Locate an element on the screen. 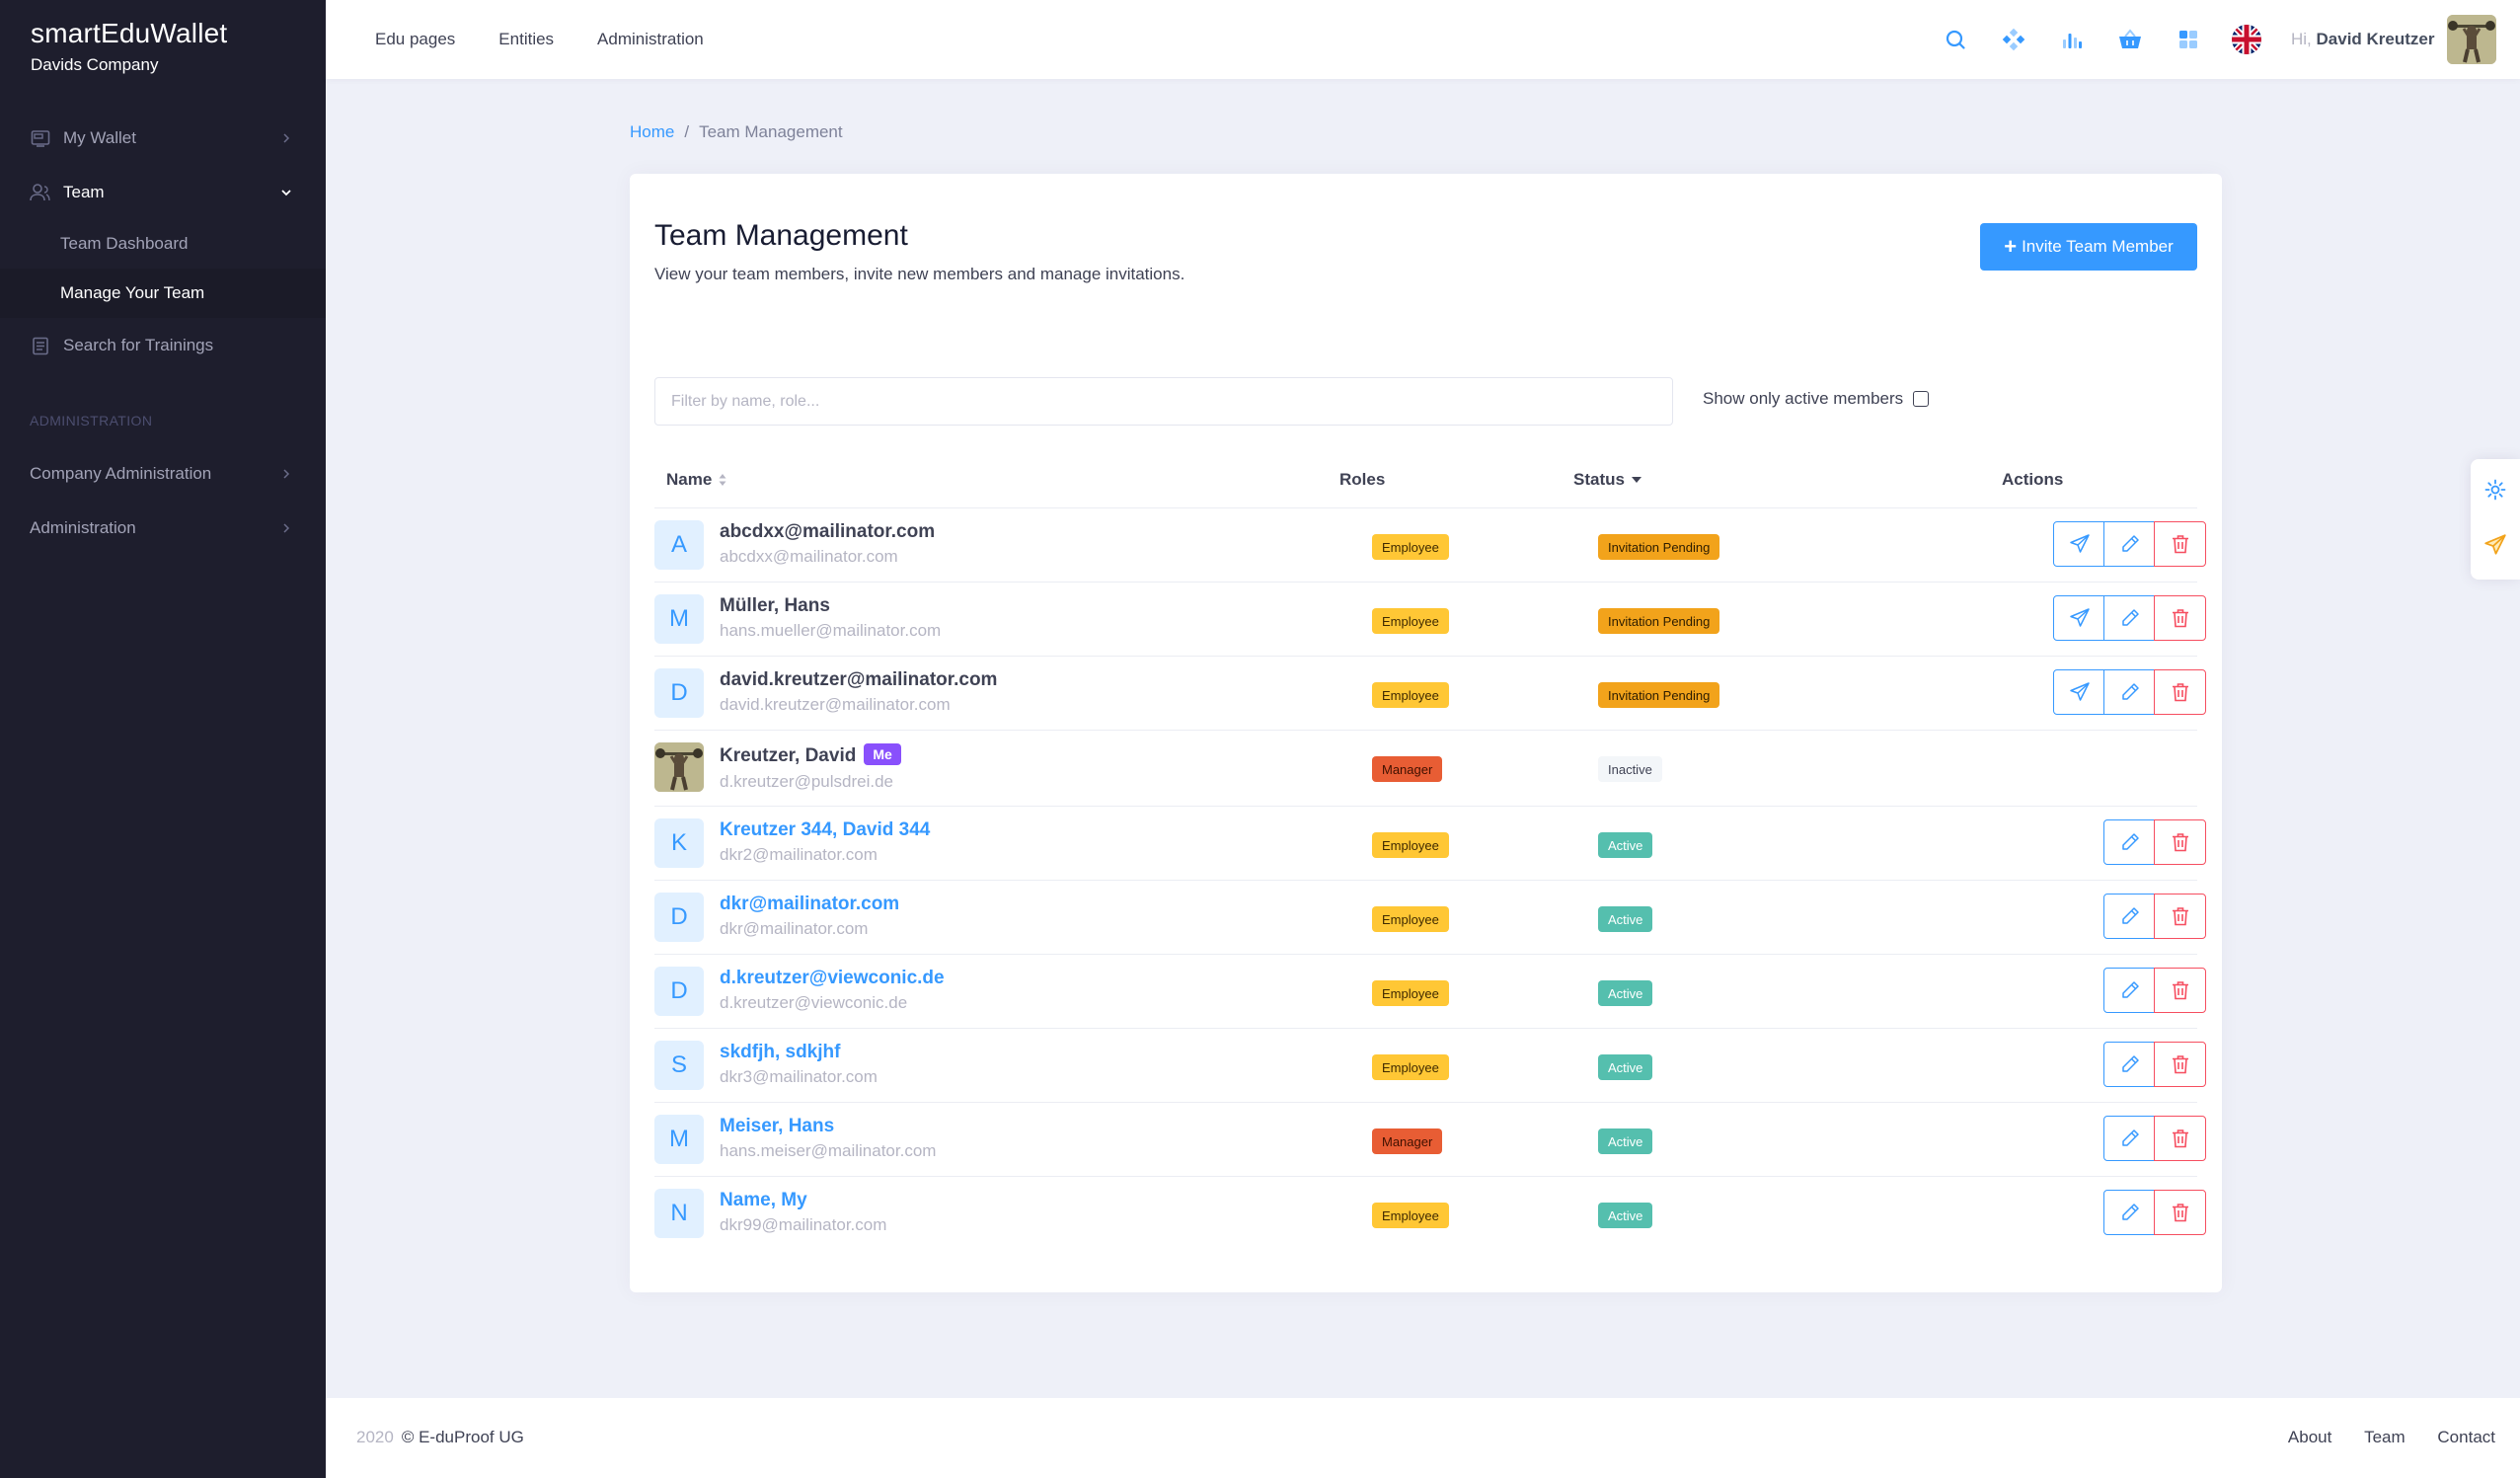  column-header-label: Status is located at coordinates (1599, 479).